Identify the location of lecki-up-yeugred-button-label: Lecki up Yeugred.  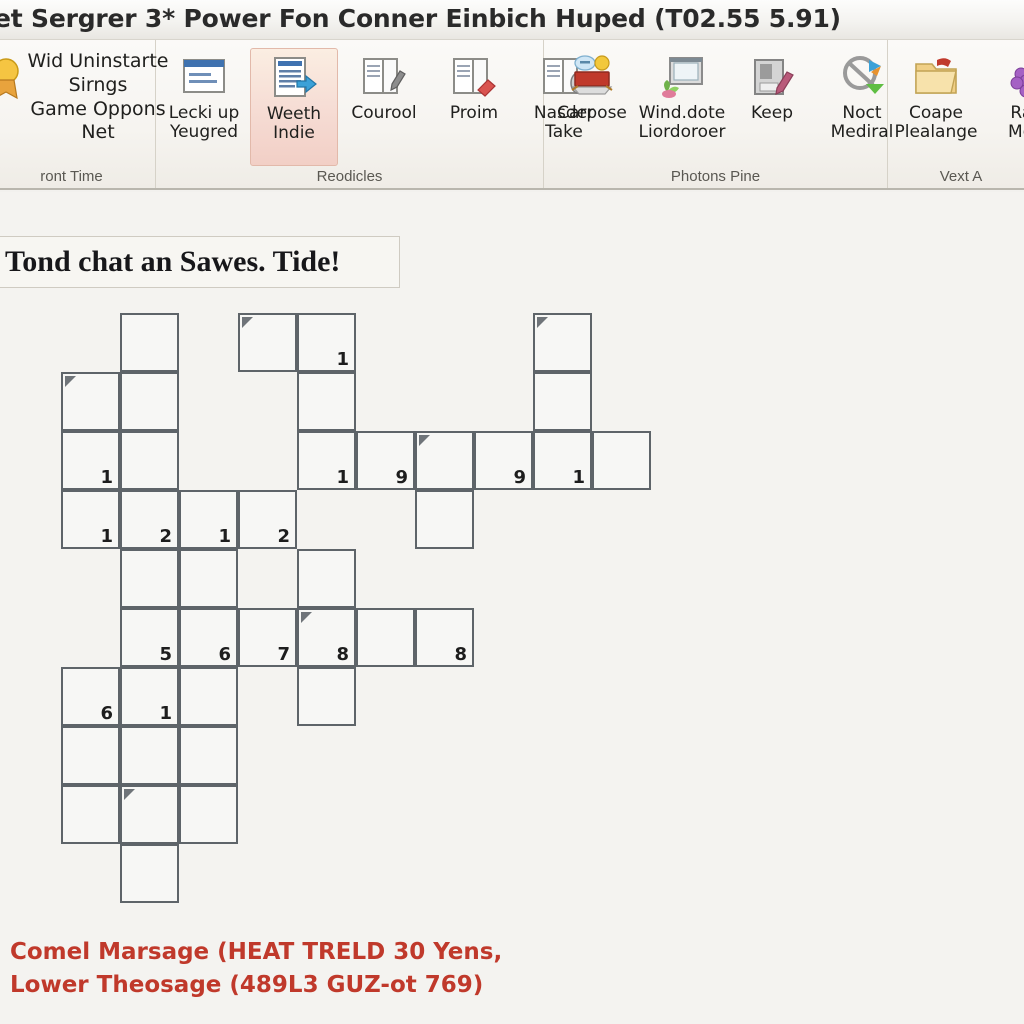
(204, 123).